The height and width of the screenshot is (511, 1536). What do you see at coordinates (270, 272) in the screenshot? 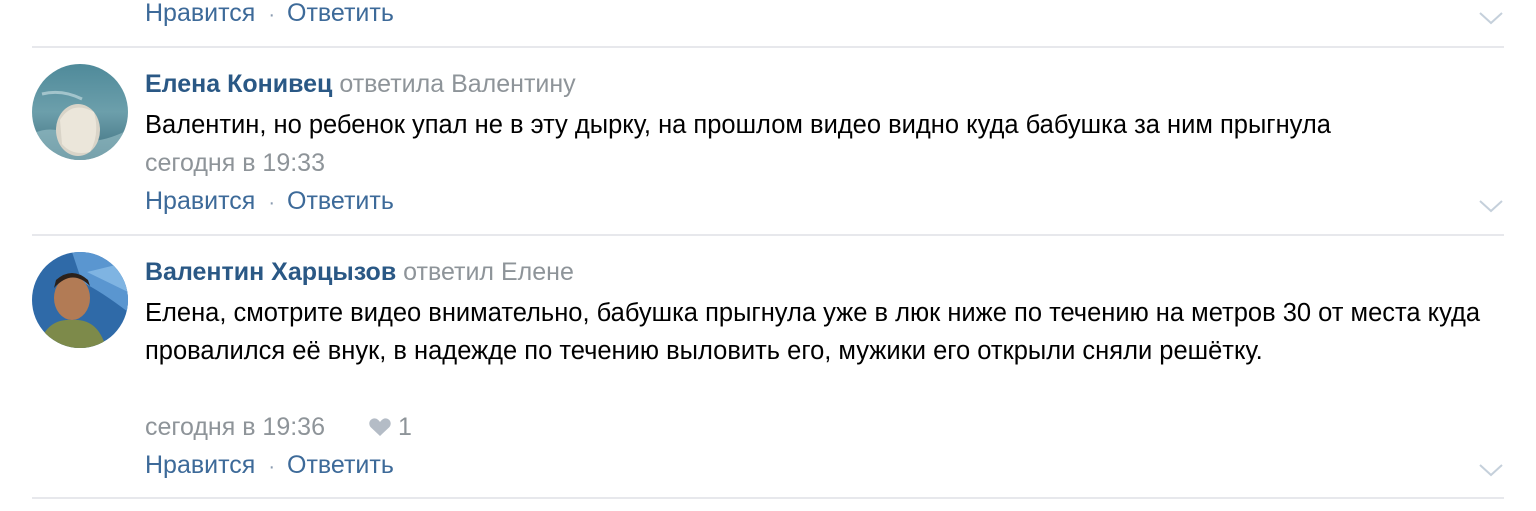
I see `author-name: Валентин Харцызов` at bounding box center [270, 272].